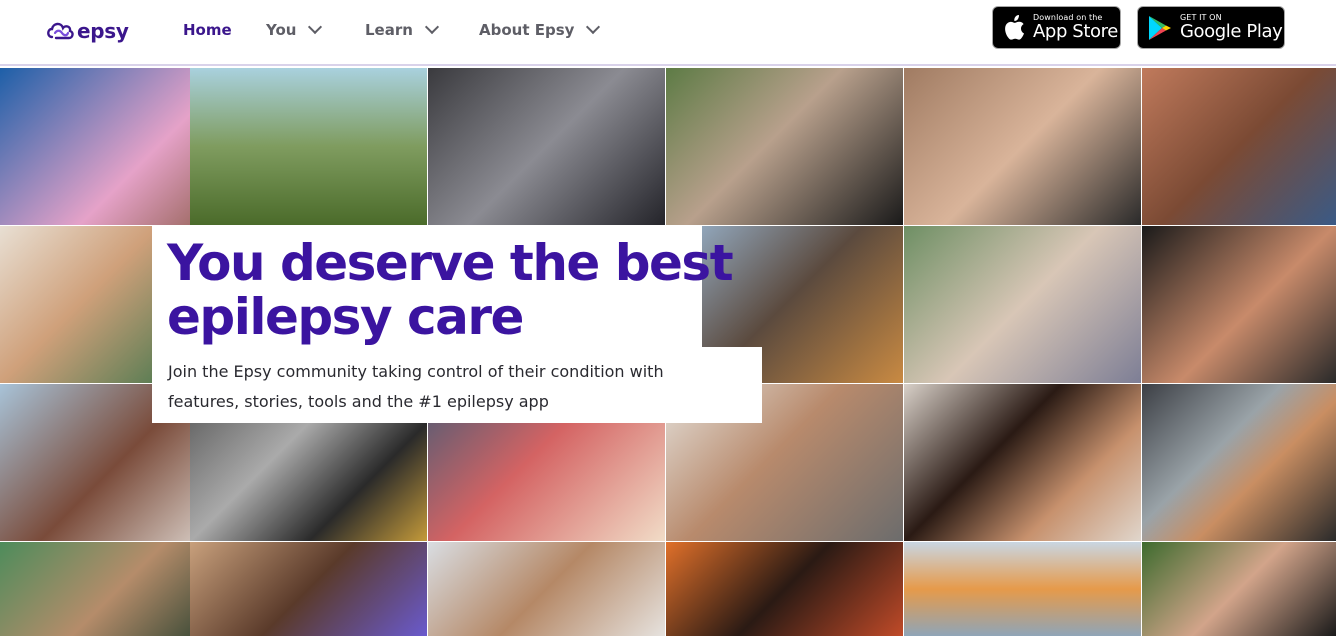 This screenshot has width=1336, height=636. Describe the element at coordinates (1075, 31) in the screenshot. I see `app-store-big-text: App Store` at that location.